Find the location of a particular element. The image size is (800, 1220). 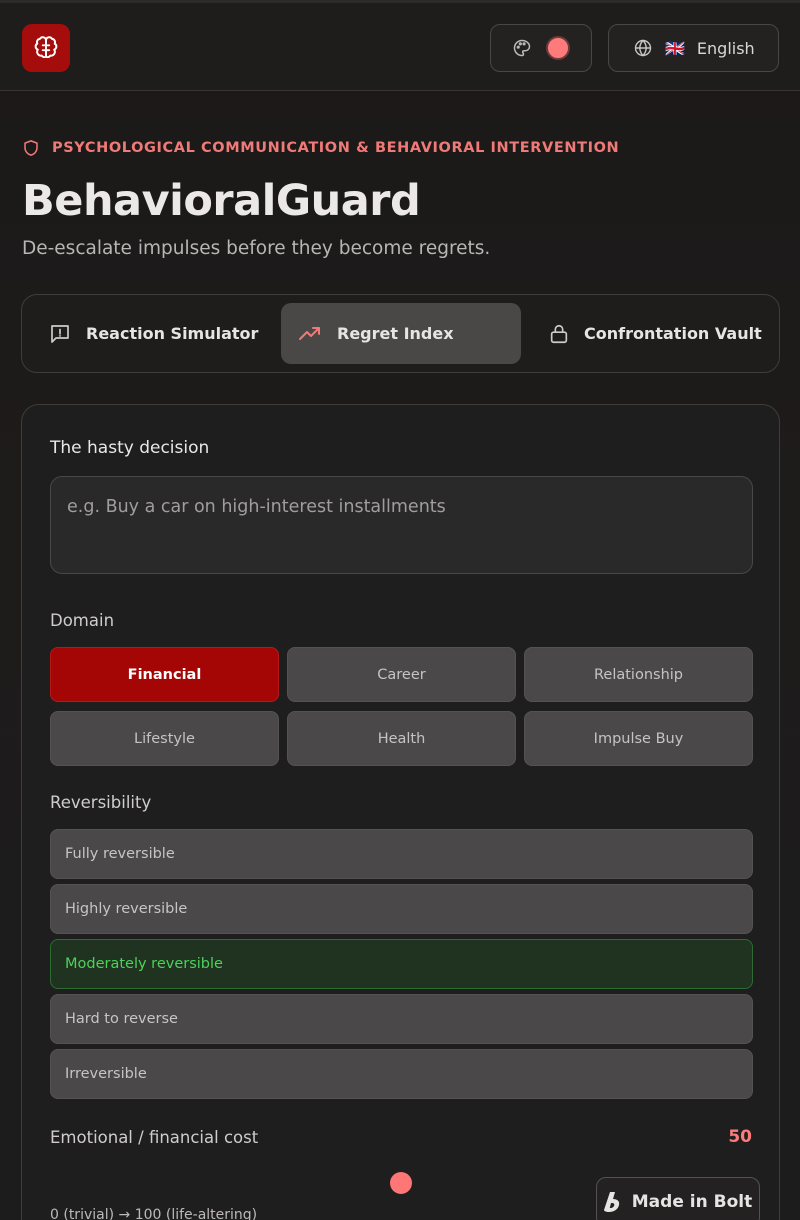

cost-value: 50 is located at coordinates (740, 1137).